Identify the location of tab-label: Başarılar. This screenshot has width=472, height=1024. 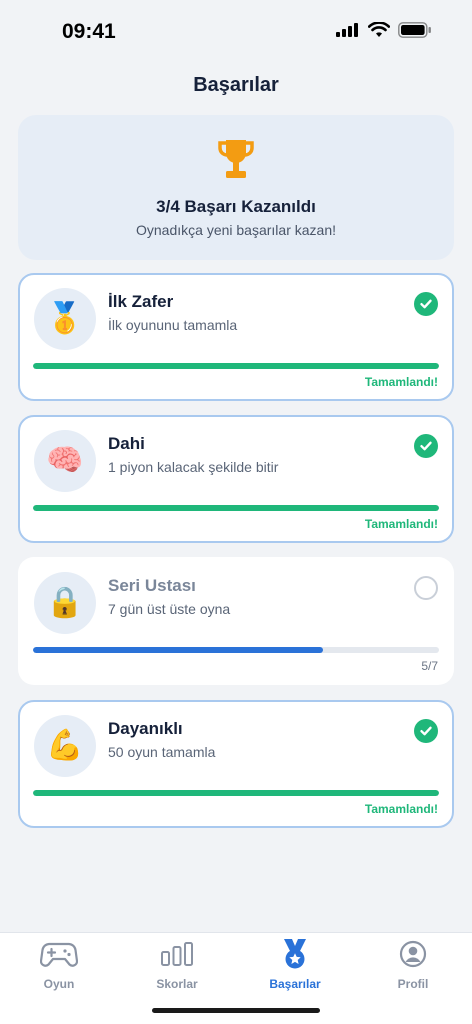
(295, 984).